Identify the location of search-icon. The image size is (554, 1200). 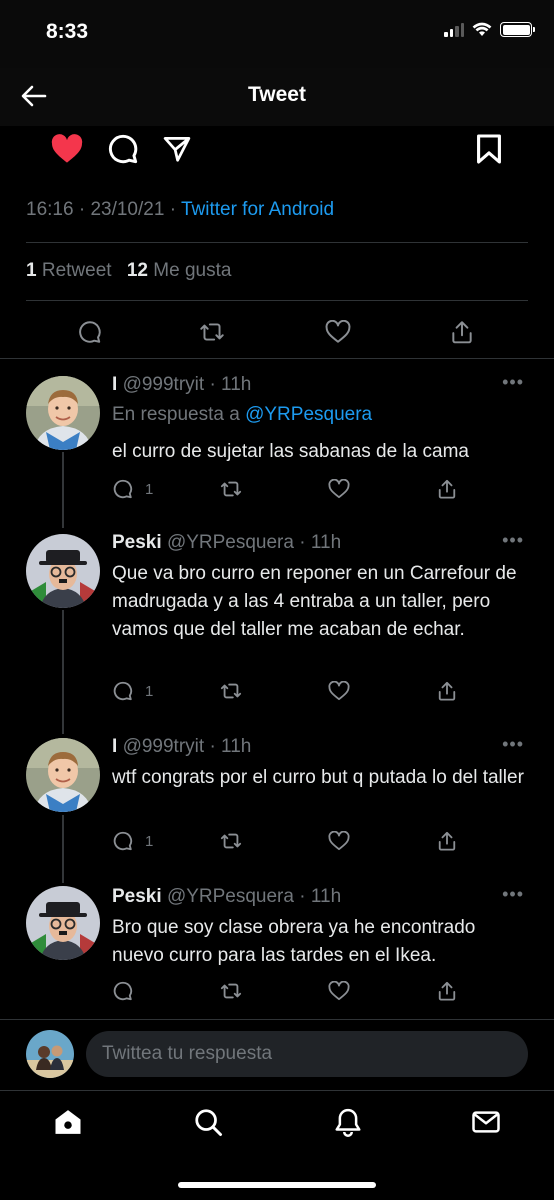
(208, 1122).